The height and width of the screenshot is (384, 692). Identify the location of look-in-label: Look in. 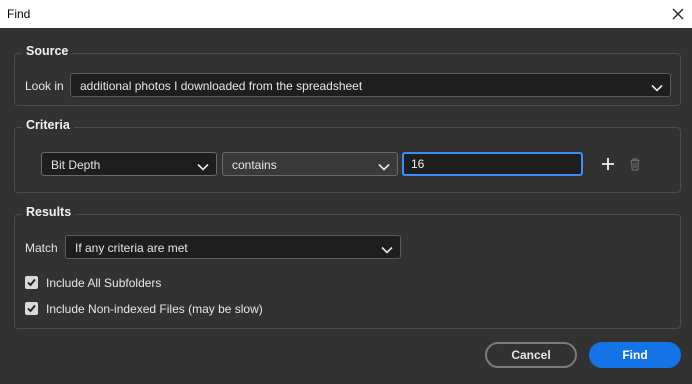
(44, 86).